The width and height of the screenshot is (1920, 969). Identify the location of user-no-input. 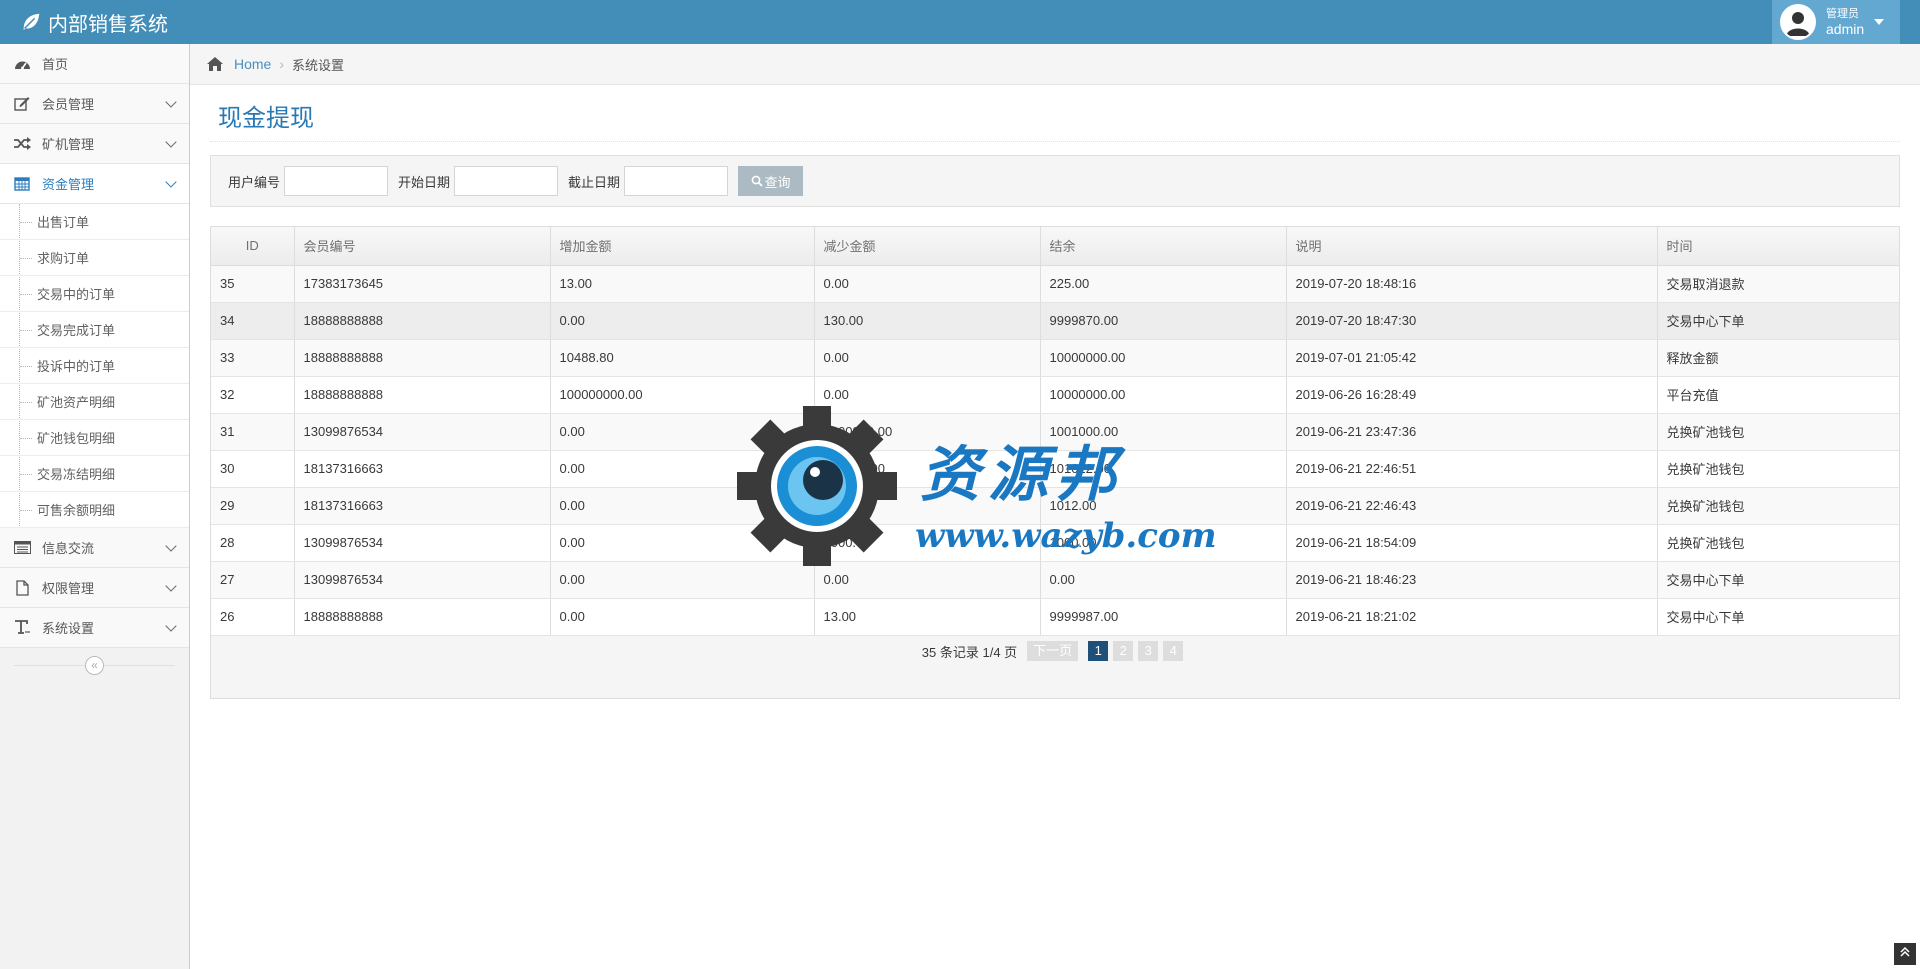
(336, 181).